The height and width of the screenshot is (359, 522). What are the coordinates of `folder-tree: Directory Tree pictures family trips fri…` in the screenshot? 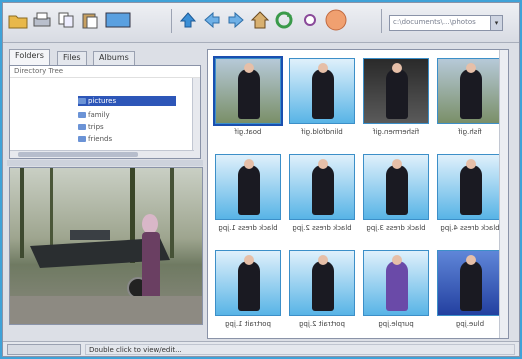 It's located at (105, 112).